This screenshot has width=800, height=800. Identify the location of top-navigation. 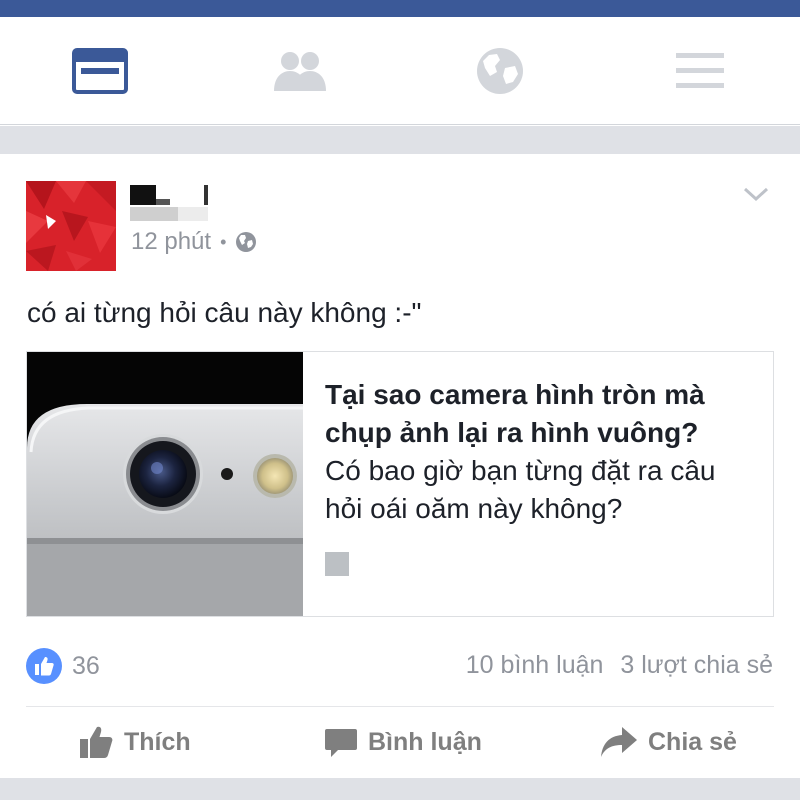
(400, 71).